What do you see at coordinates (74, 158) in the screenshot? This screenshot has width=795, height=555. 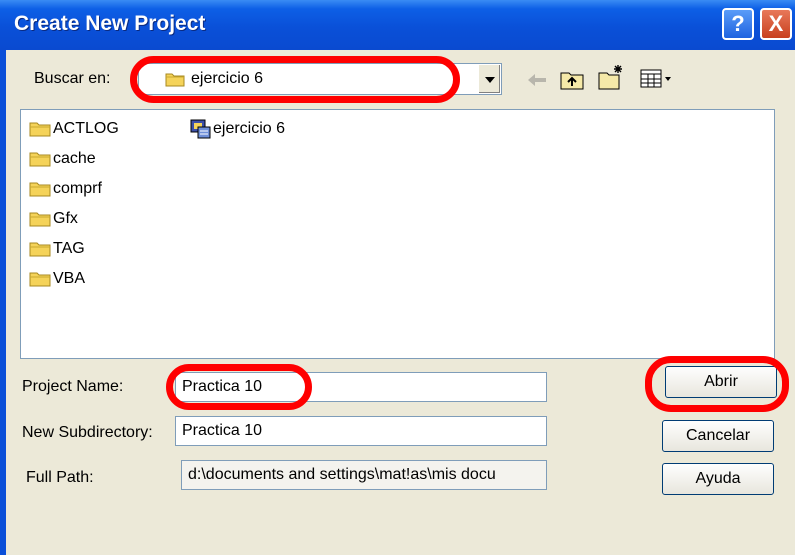 I see `folder-name: cache` at bounding box center [74, 158].